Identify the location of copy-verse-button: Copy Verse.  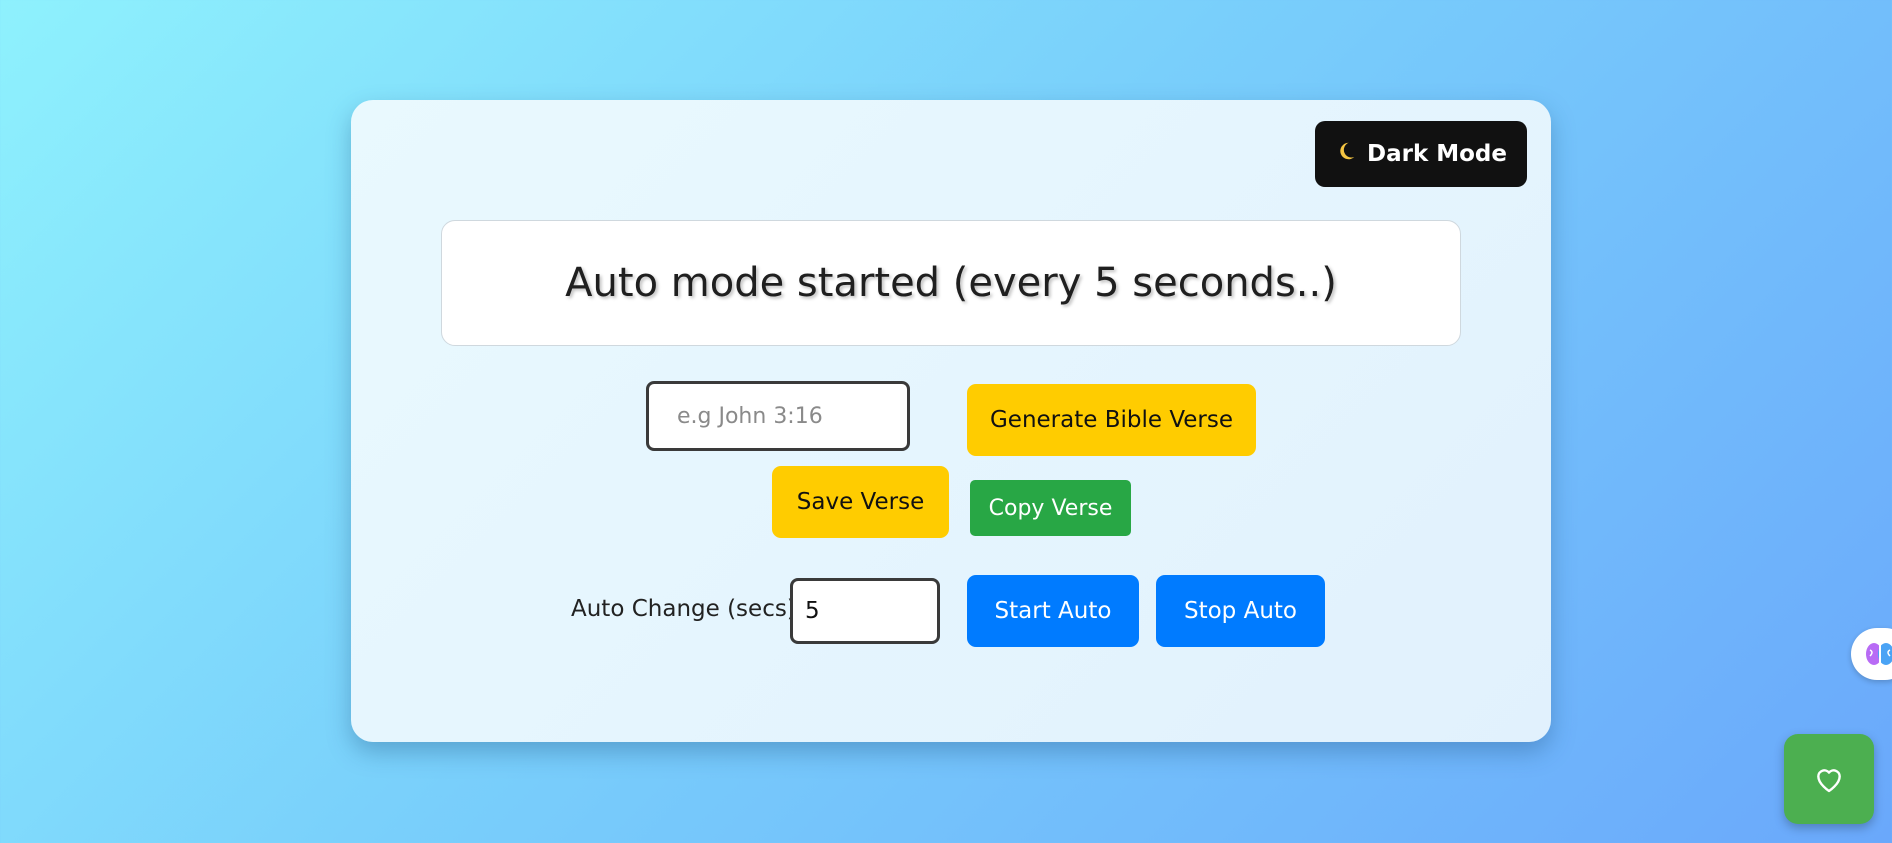
(1050, 508).